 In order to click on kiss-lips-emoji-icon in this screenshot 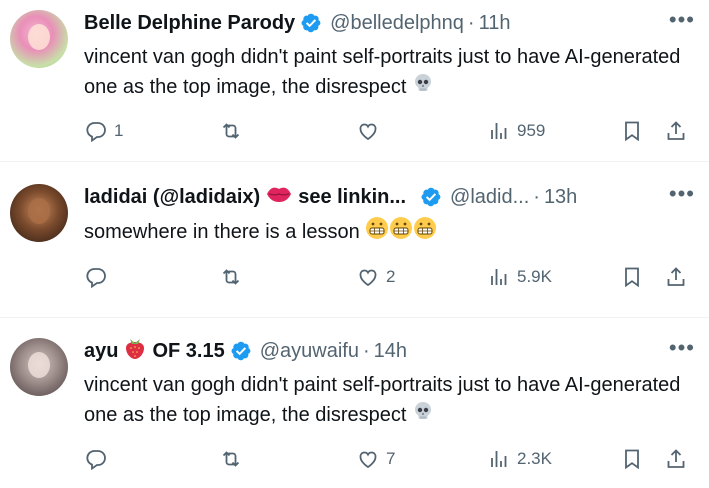, I will do `click(279, 197)`.